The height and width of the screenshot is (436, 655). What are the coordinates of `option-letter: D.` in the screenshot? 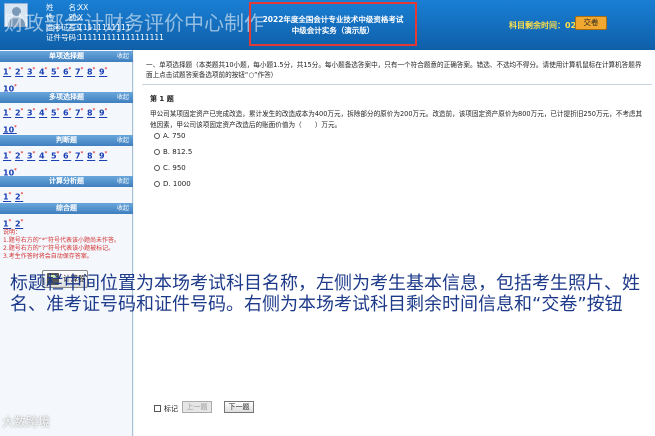 It's located at (167, 184).